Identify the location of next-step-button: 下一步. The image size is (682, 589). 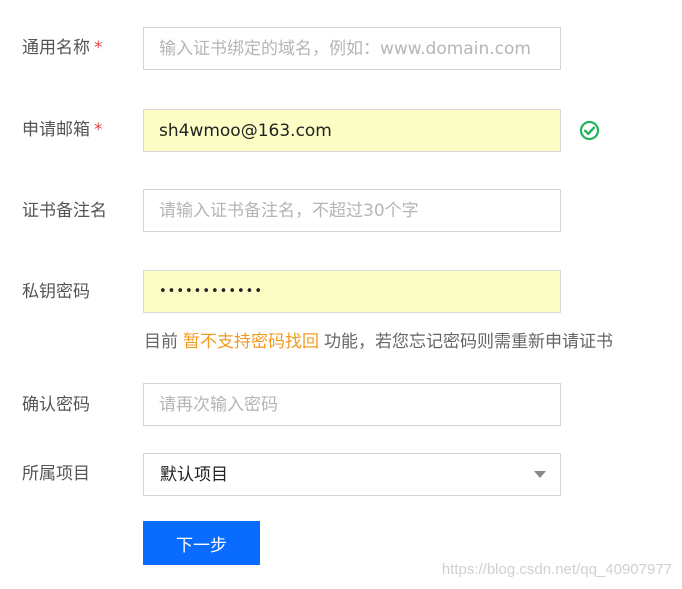
(201, 543).